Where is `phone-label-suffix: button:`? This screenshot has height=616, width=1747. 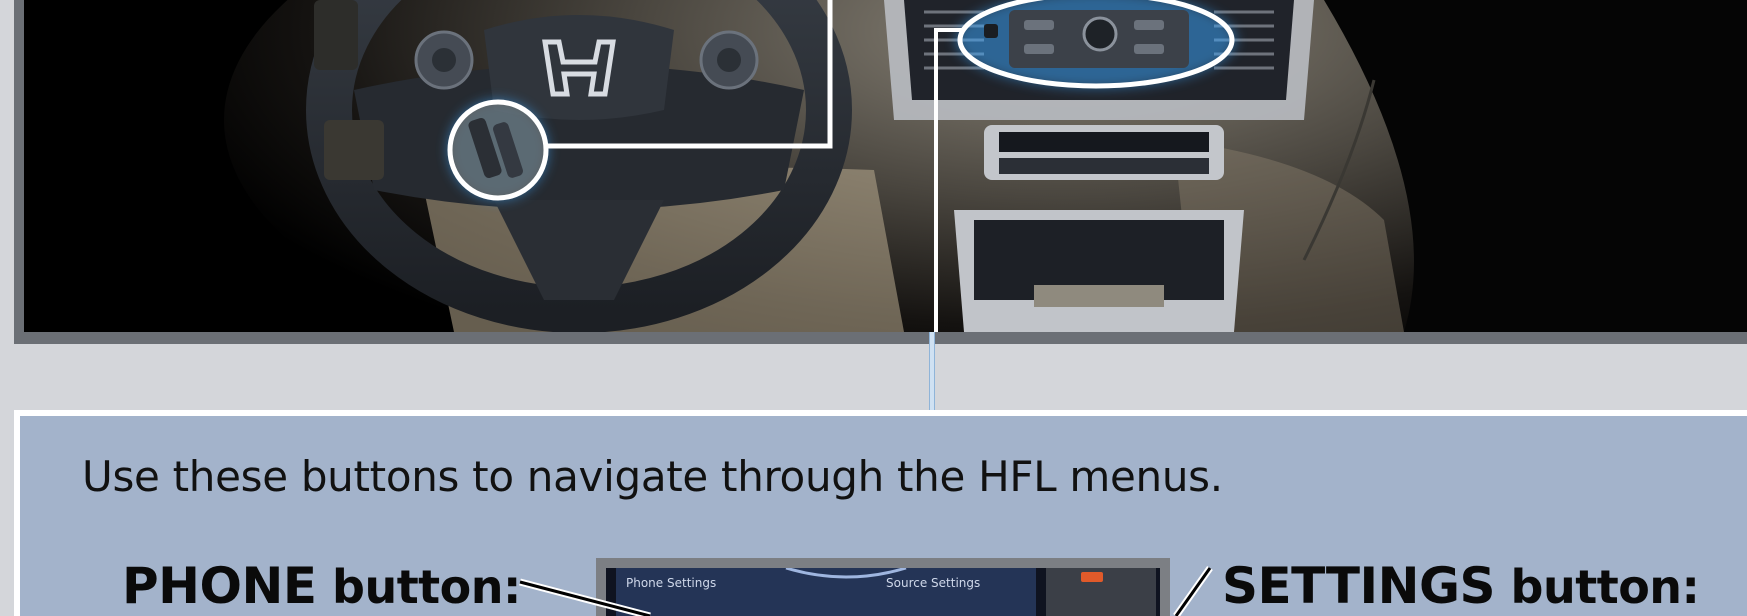
phone-label-suffix: button: is located at coordinates (418, 587).